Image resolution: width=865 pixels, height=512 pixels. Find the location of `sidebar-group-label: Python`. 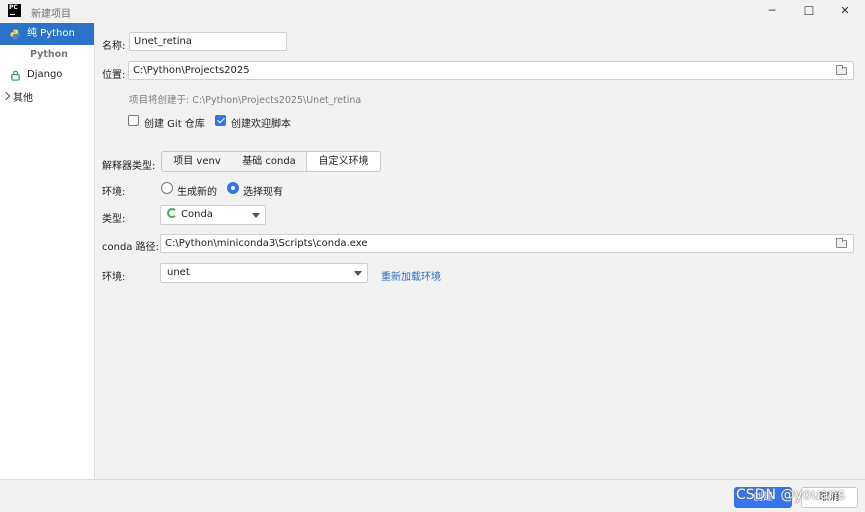

sidebar-group-label: Python is located at coordinates (49, 54).